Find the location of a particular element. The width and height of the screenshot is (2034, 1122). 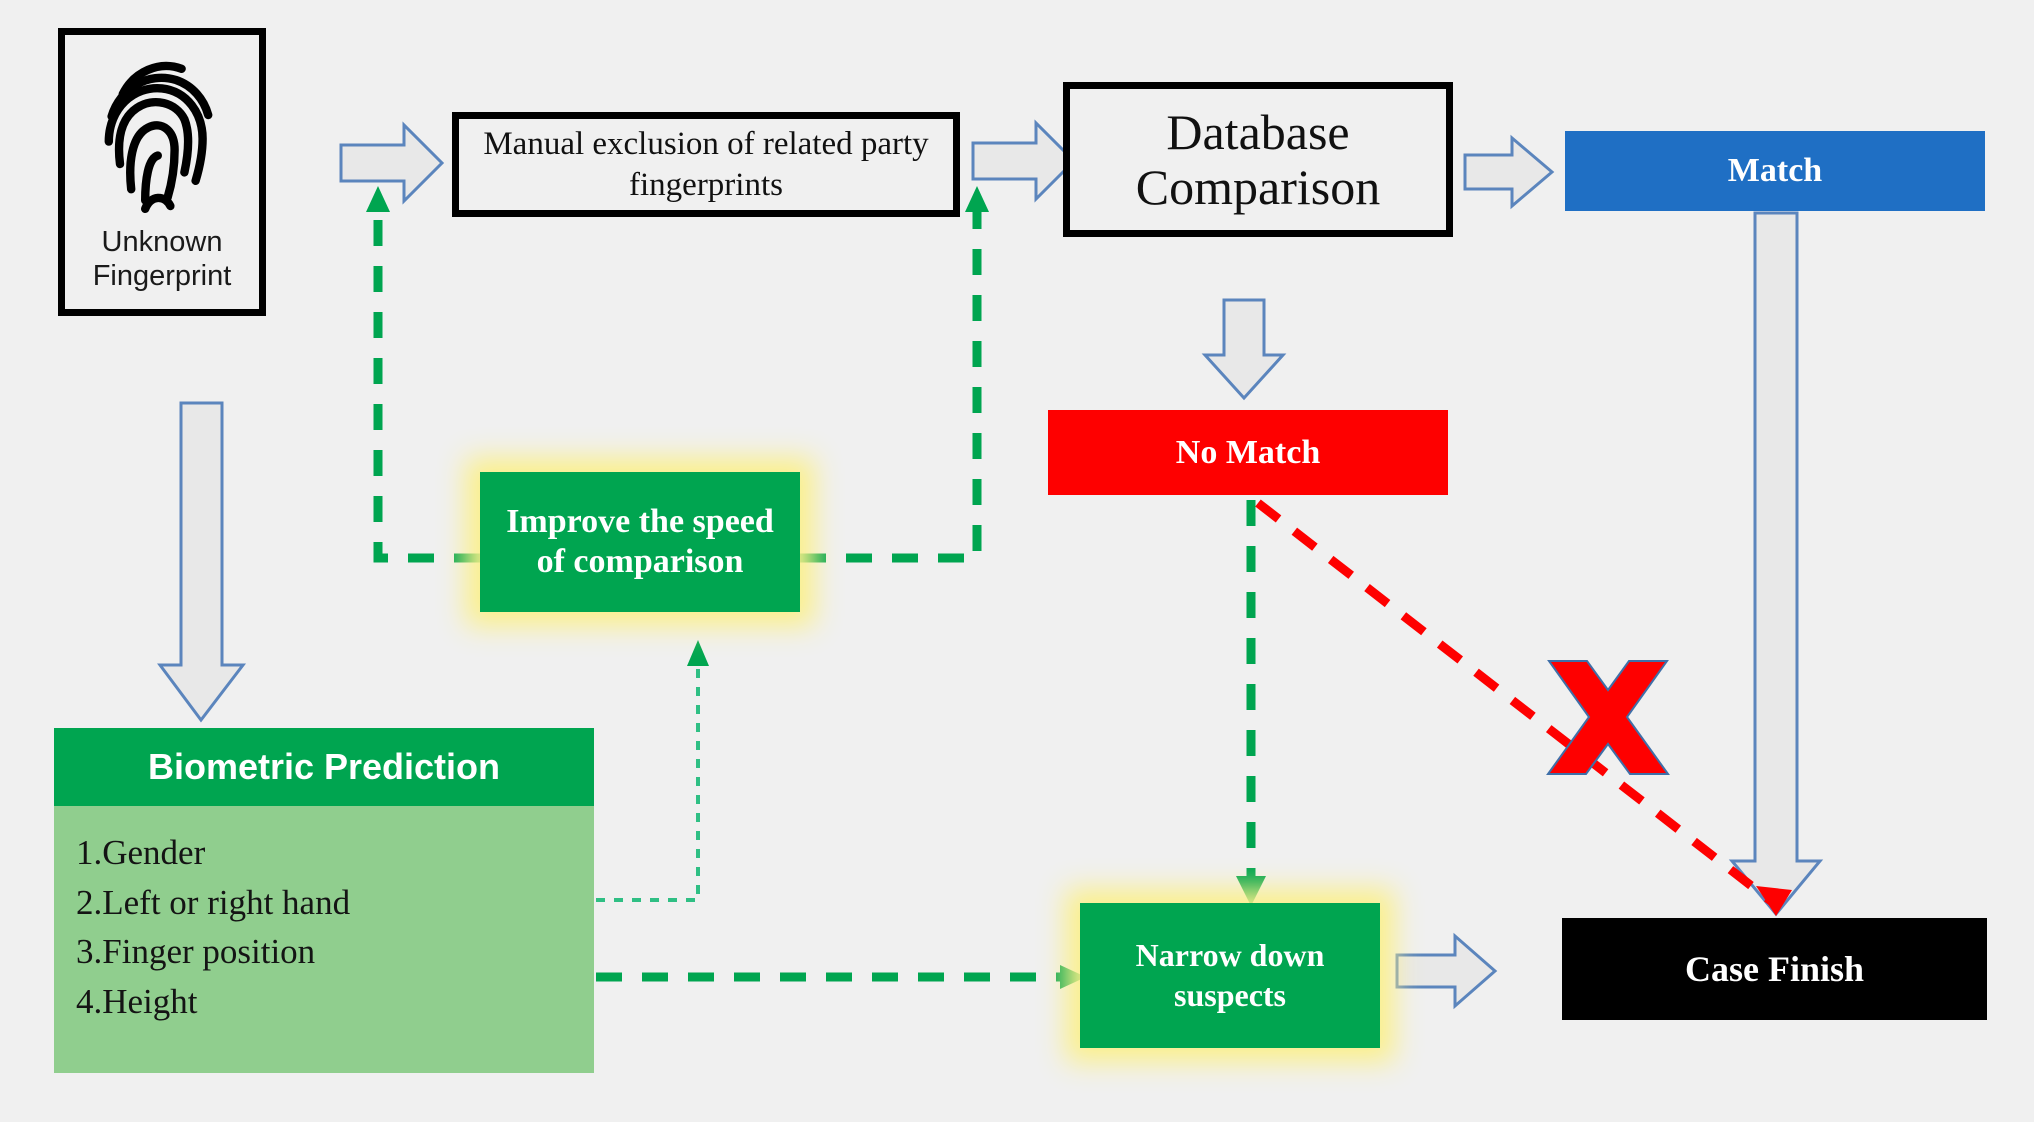

node-case-finish-label: Case Finish is located at coordinates (1774, 969).